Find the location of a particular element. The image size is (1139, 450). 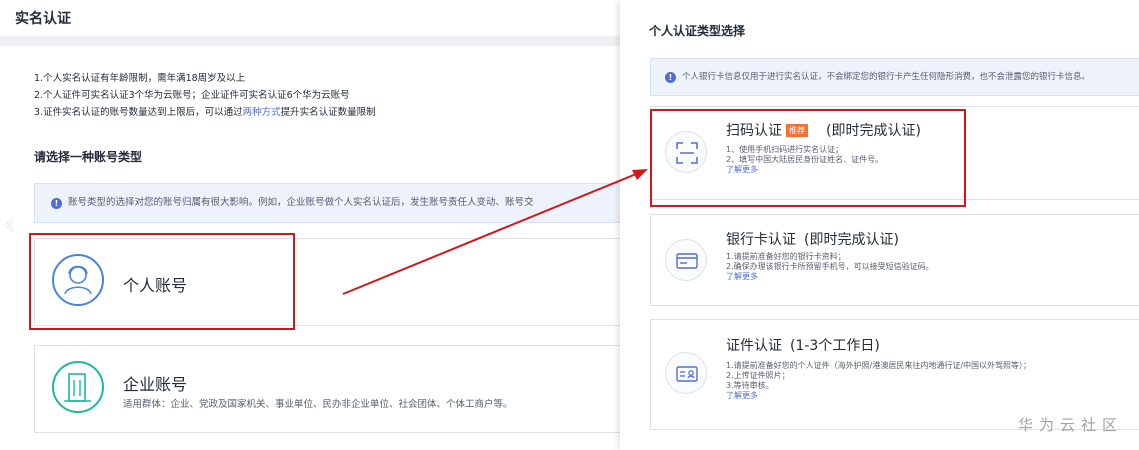

annotation-arrow is located at coordinates (495, 232).